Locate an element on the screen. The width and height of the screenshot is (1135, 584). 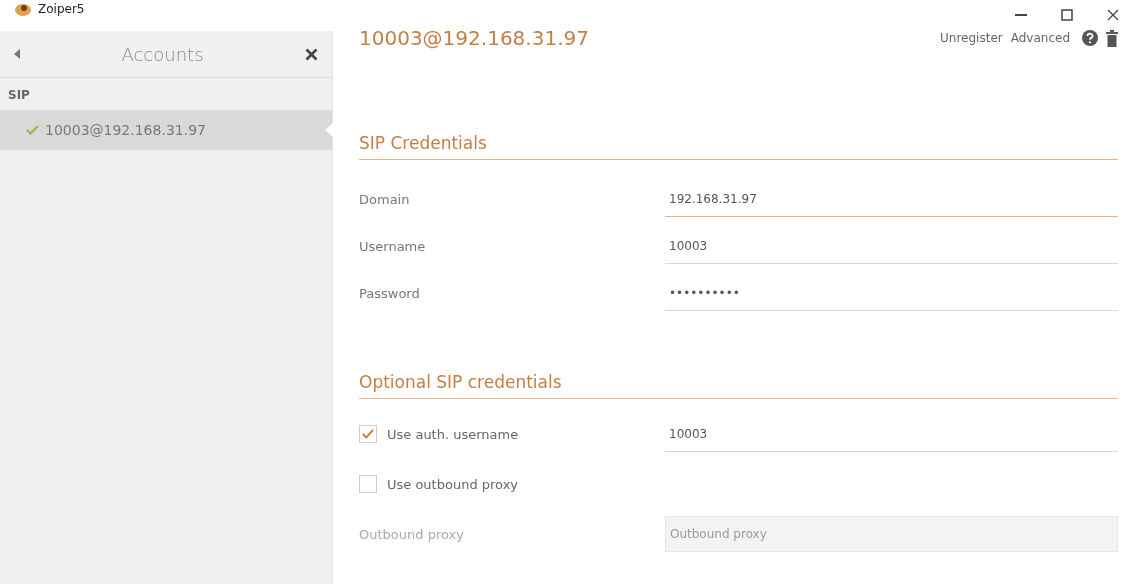
action-link: Advanced is located at coordinates (1040, 38).